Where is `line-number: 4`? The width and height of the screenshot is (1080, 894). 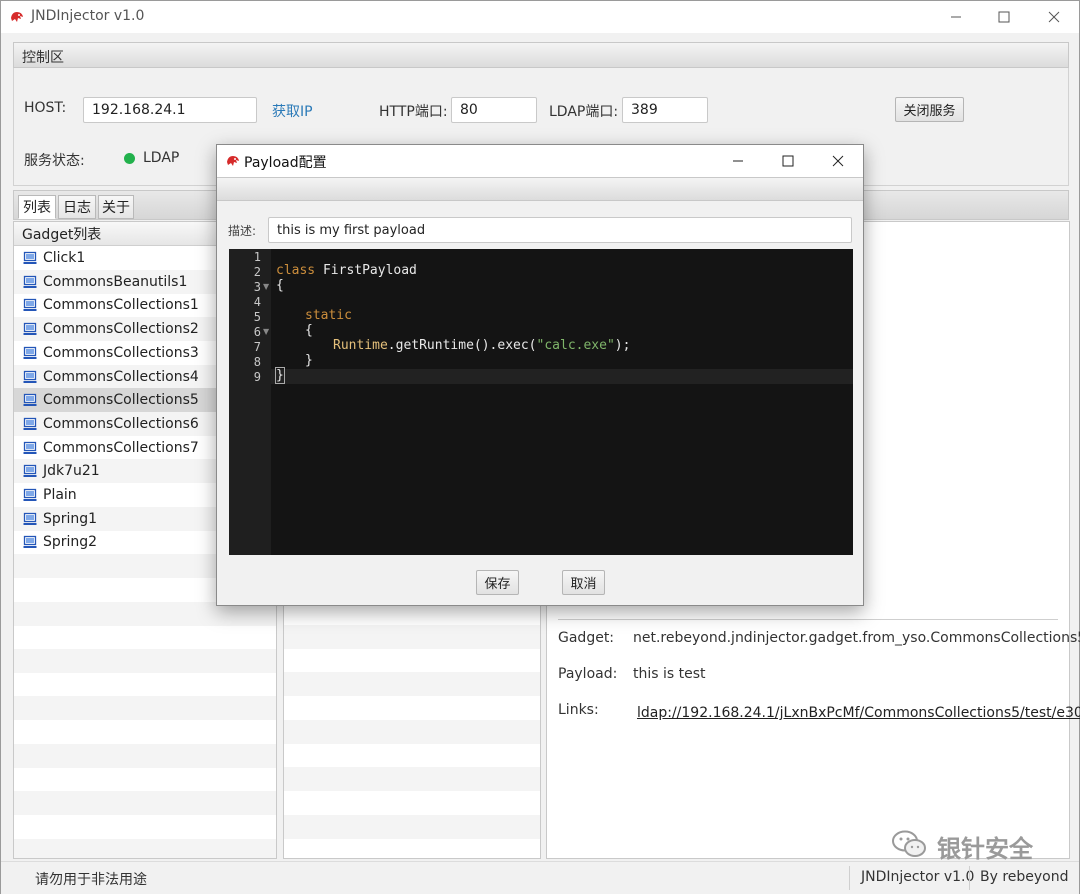
line-number: 4 is located at coordinates (257, 302).